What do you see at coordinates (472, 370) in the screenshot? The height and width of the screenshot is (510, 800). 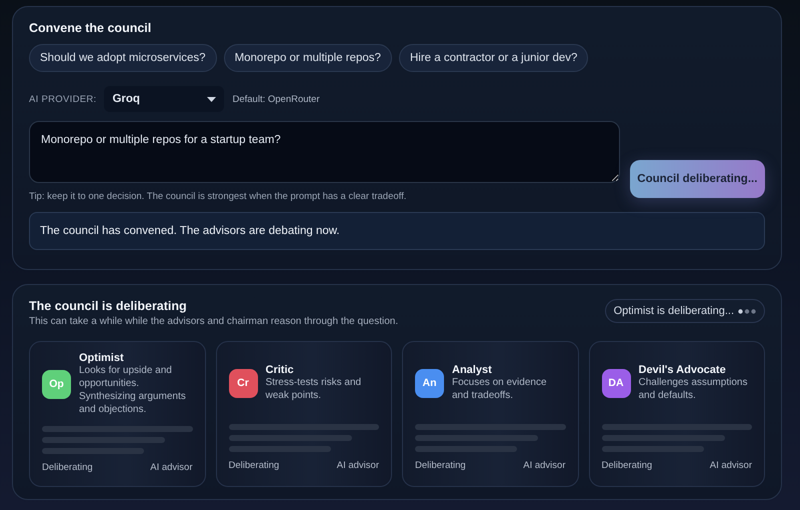 I see `advisor-name: Analyst` at bounding box center [472, 370].